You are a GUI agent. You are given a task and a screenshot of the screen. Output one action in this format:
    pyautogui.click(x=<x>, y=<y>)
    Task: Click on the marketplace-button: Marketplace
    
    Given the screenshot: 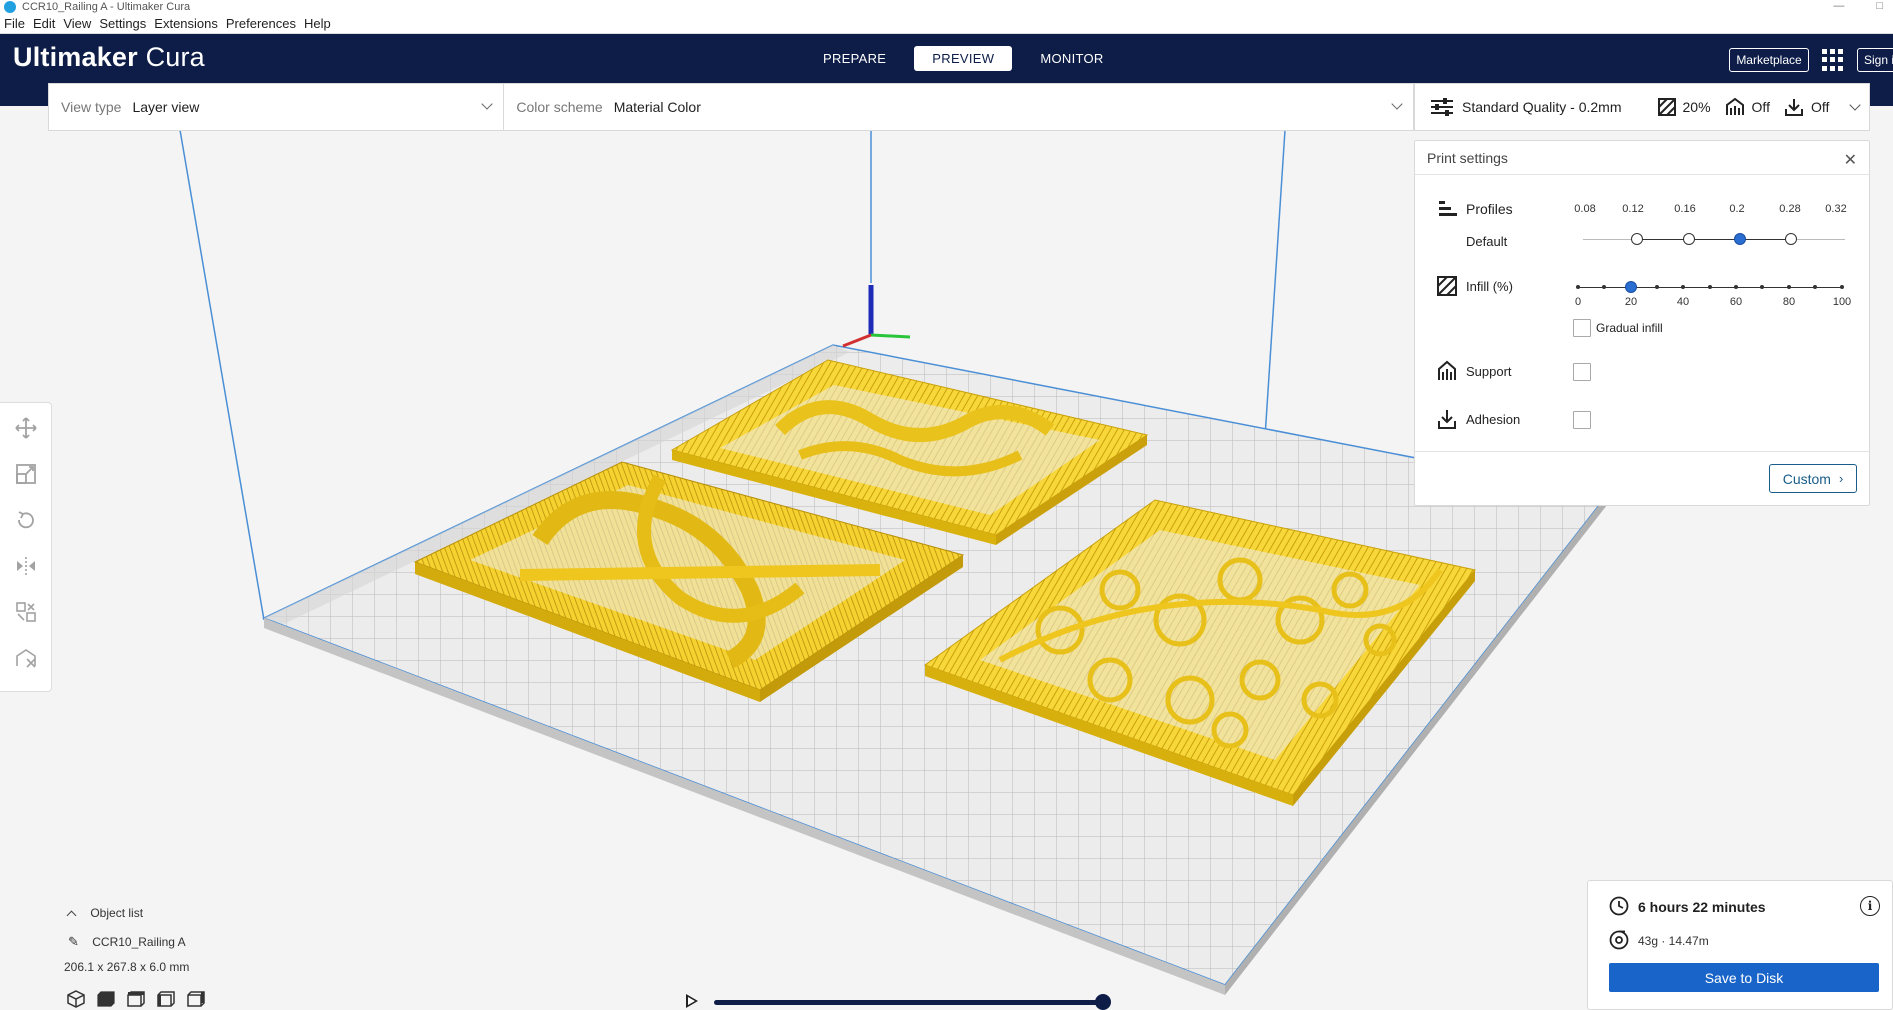 What is the action you would take?
    pyautogui.click(x=1769, y=60)
    